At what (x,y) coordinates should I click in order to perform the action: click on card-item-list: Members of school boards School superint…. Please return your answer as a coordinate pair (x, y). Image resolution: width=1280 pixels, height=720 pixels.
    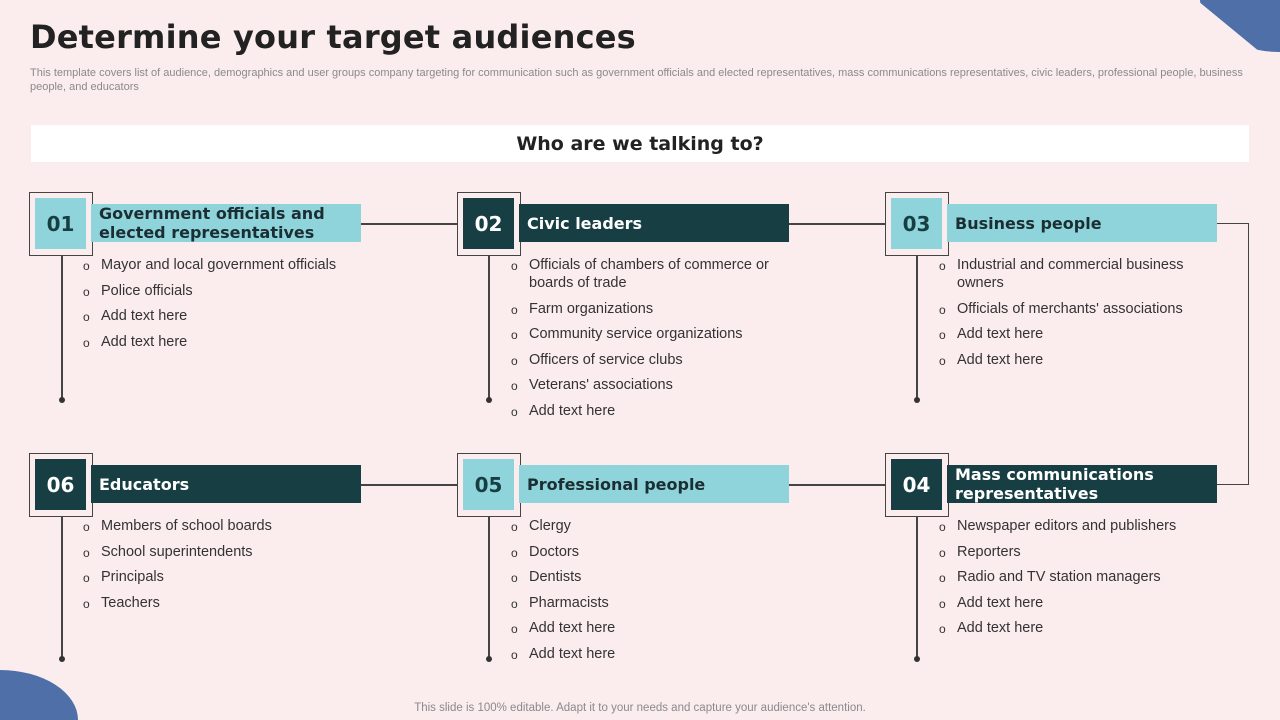
    Looking at the image, I should click on (228, 568).